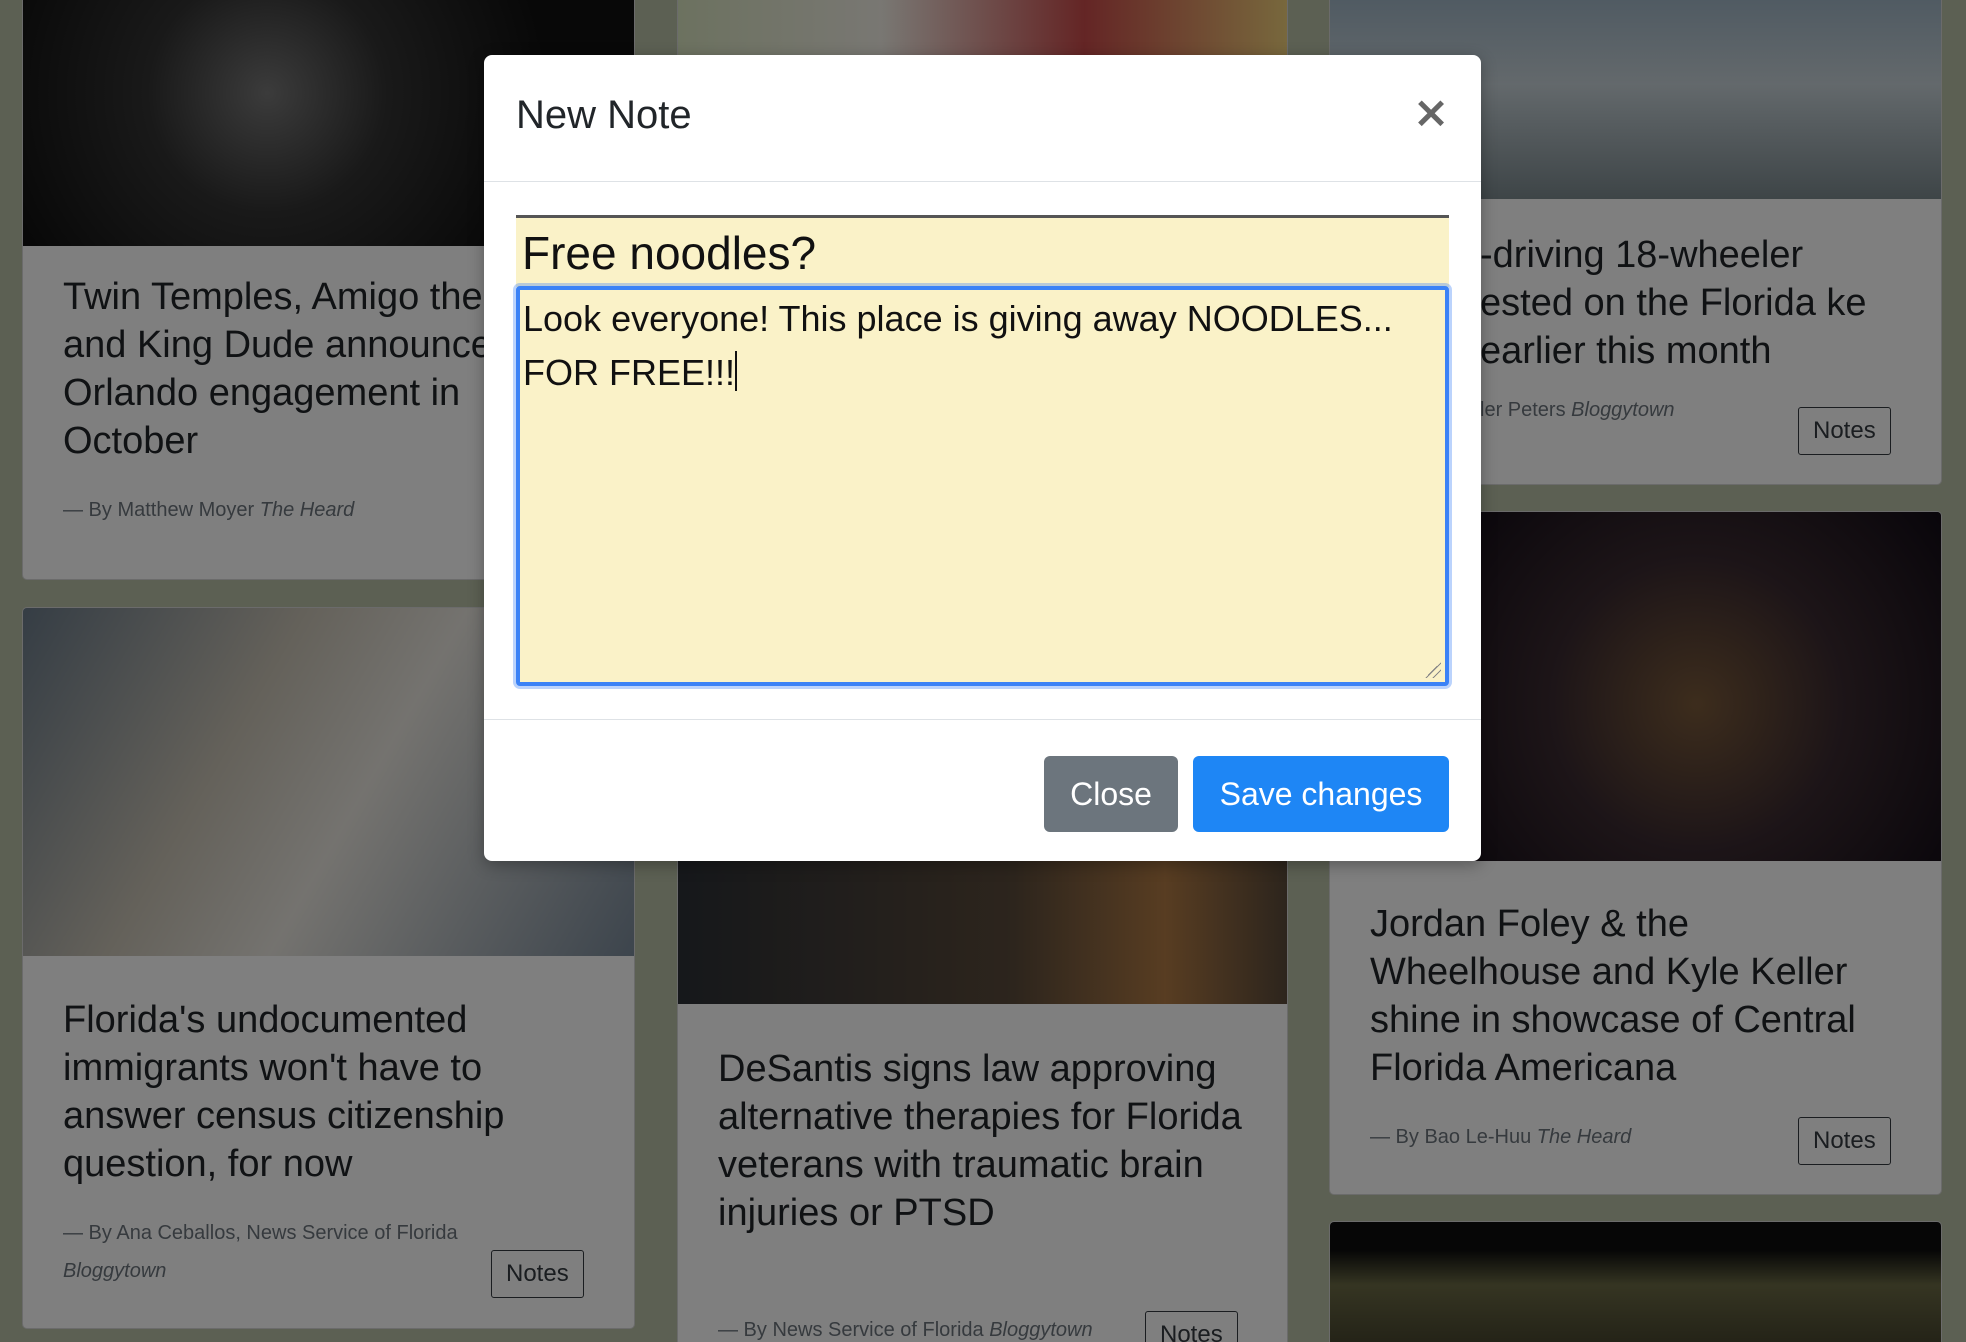 This screenshot has height=1342, width=1966. What do you see at coordinates (1321, 794) in the screenshot?
I see `save-changes-button: Save changes` at bounding box center [1321, 794].